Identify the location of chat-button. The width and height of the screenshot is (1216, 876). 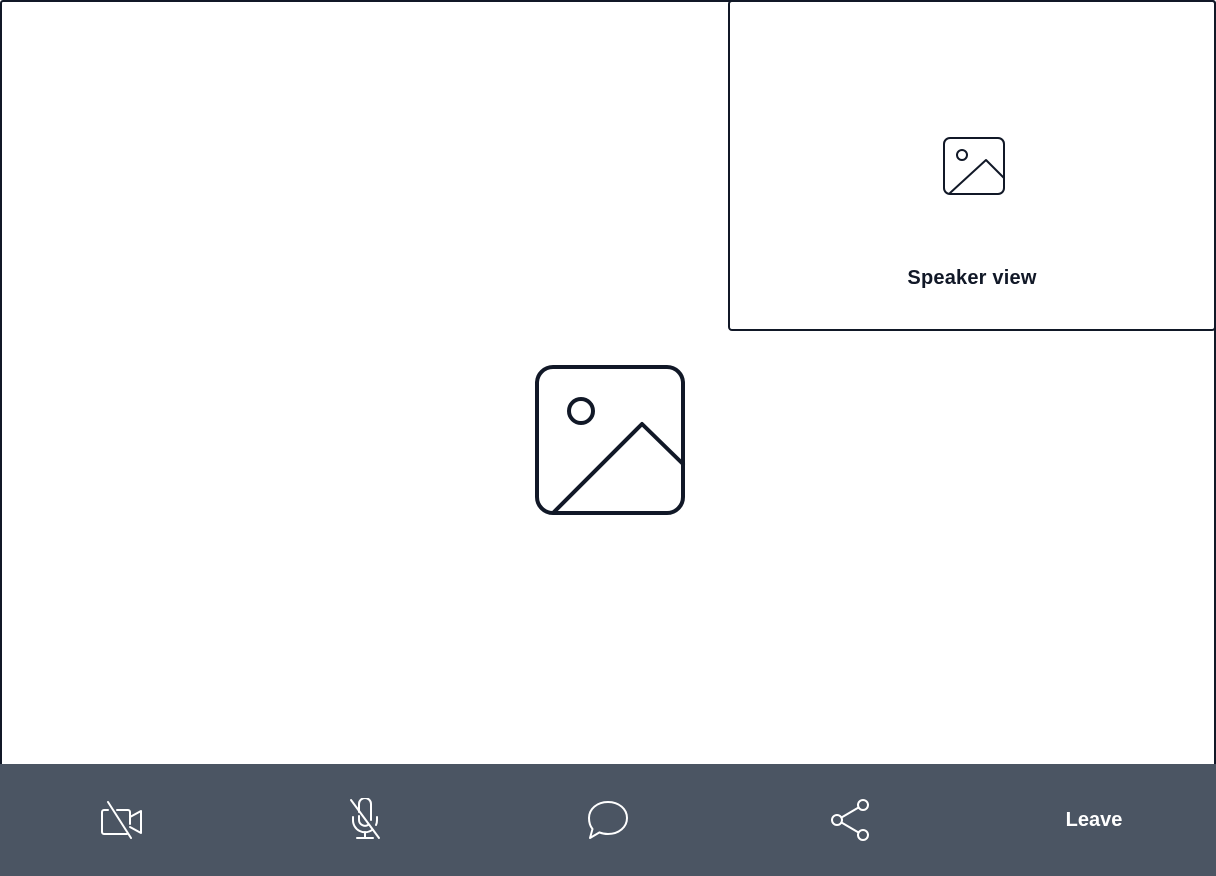
(608, 820).